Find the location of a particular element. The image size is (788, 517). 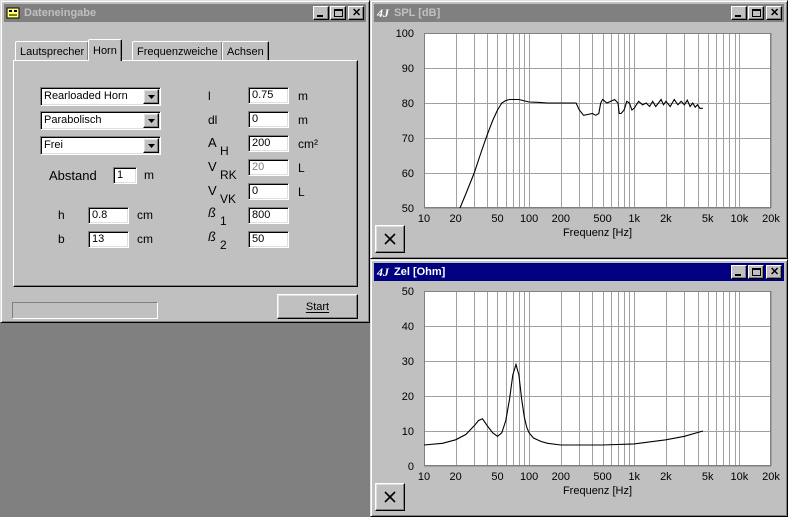

zel-x-tick-label: 500 is located at coordinates (602, 477).